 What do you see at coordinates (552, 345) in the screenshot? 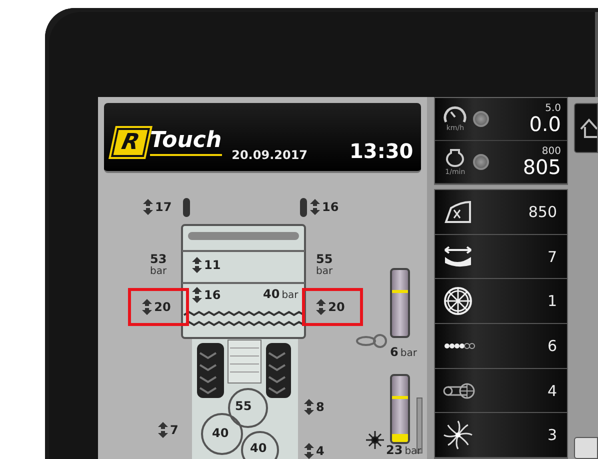
I see `counter-value: 6` at bounding box center [552, 345].